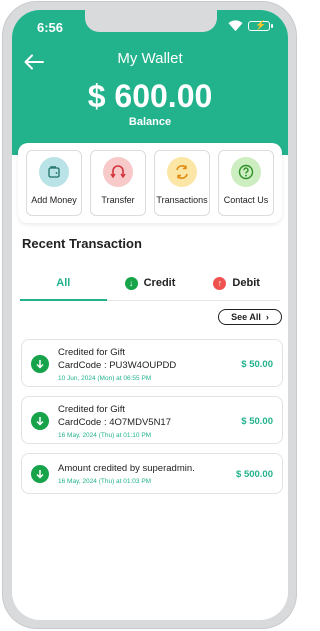 The width and height of the screenshot is (320, 631). What do you see at coordinates (54, 172) in the screenshot?
I see `wallet-icon` at bounding box center [54, 172].